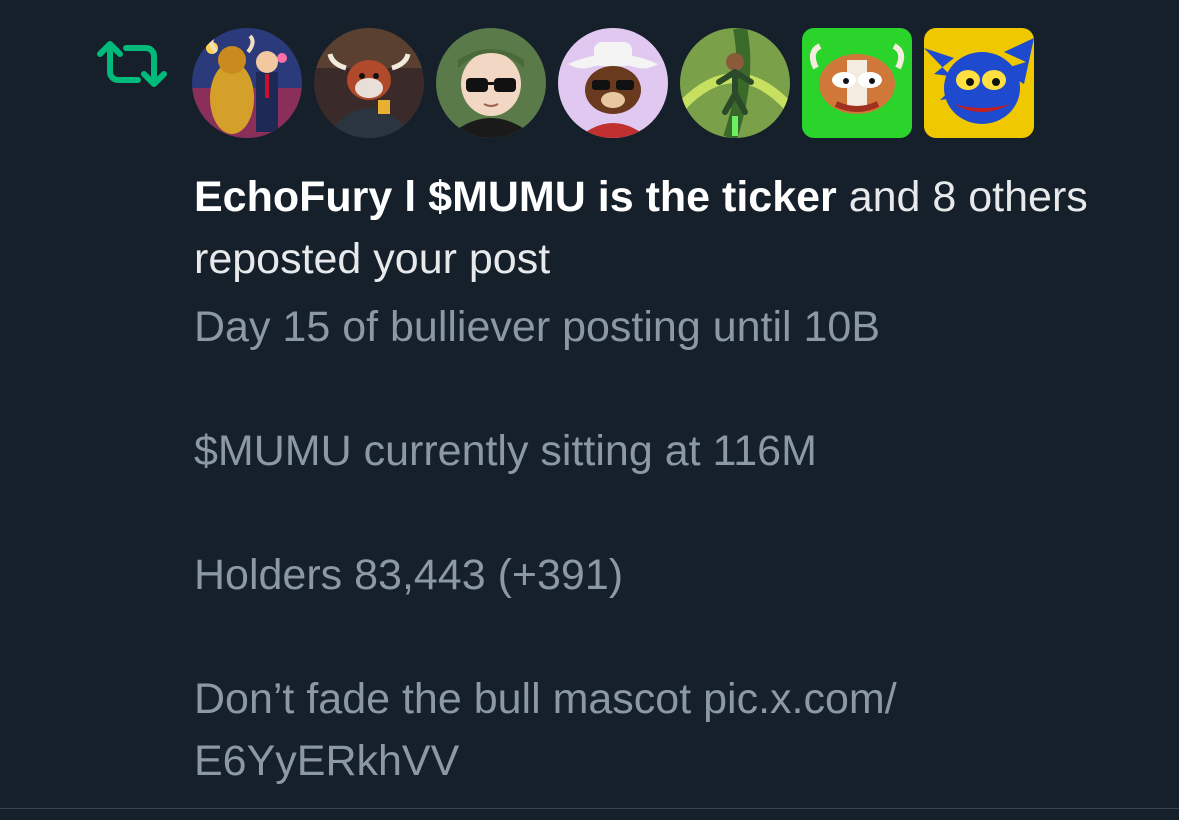 The width and height of the screenshot is (1179, 820). Describe the element at coordinates (979, 83) in the screenshot. I see `avatar-sonic-pepe-icon` at that location.